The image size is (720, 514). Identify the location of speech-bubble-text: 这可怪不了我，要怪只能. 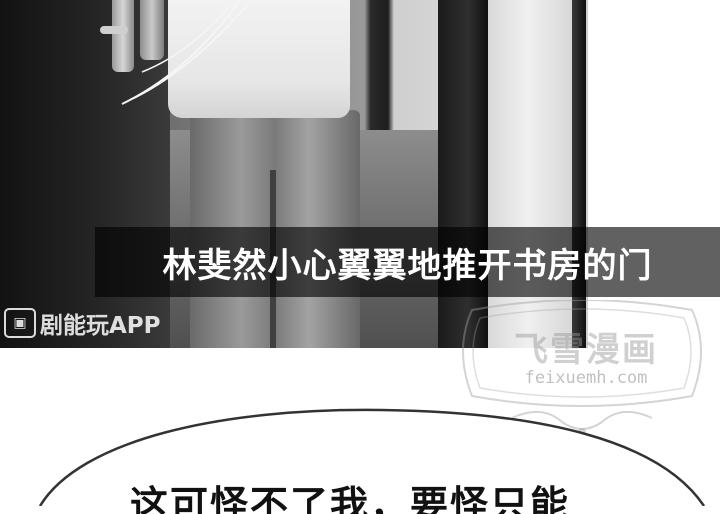
(350, 498).